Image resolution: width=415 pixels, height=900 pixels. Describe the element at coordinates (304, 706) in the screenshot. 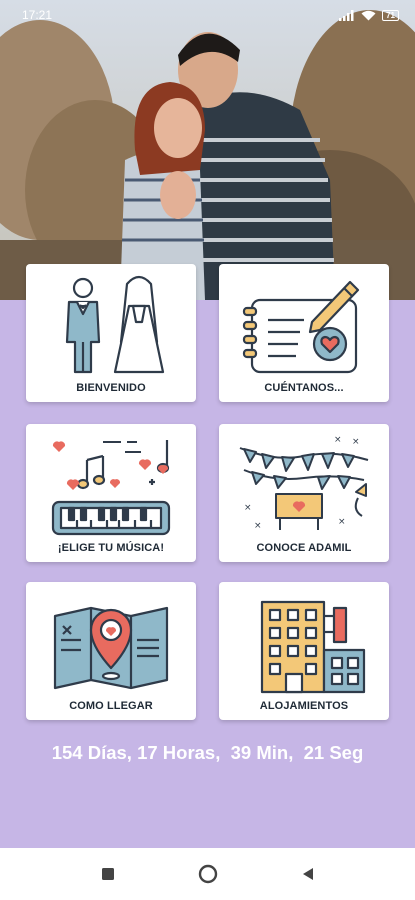

I see `menu-card-label: ALOJAMIENTOS` at that location.